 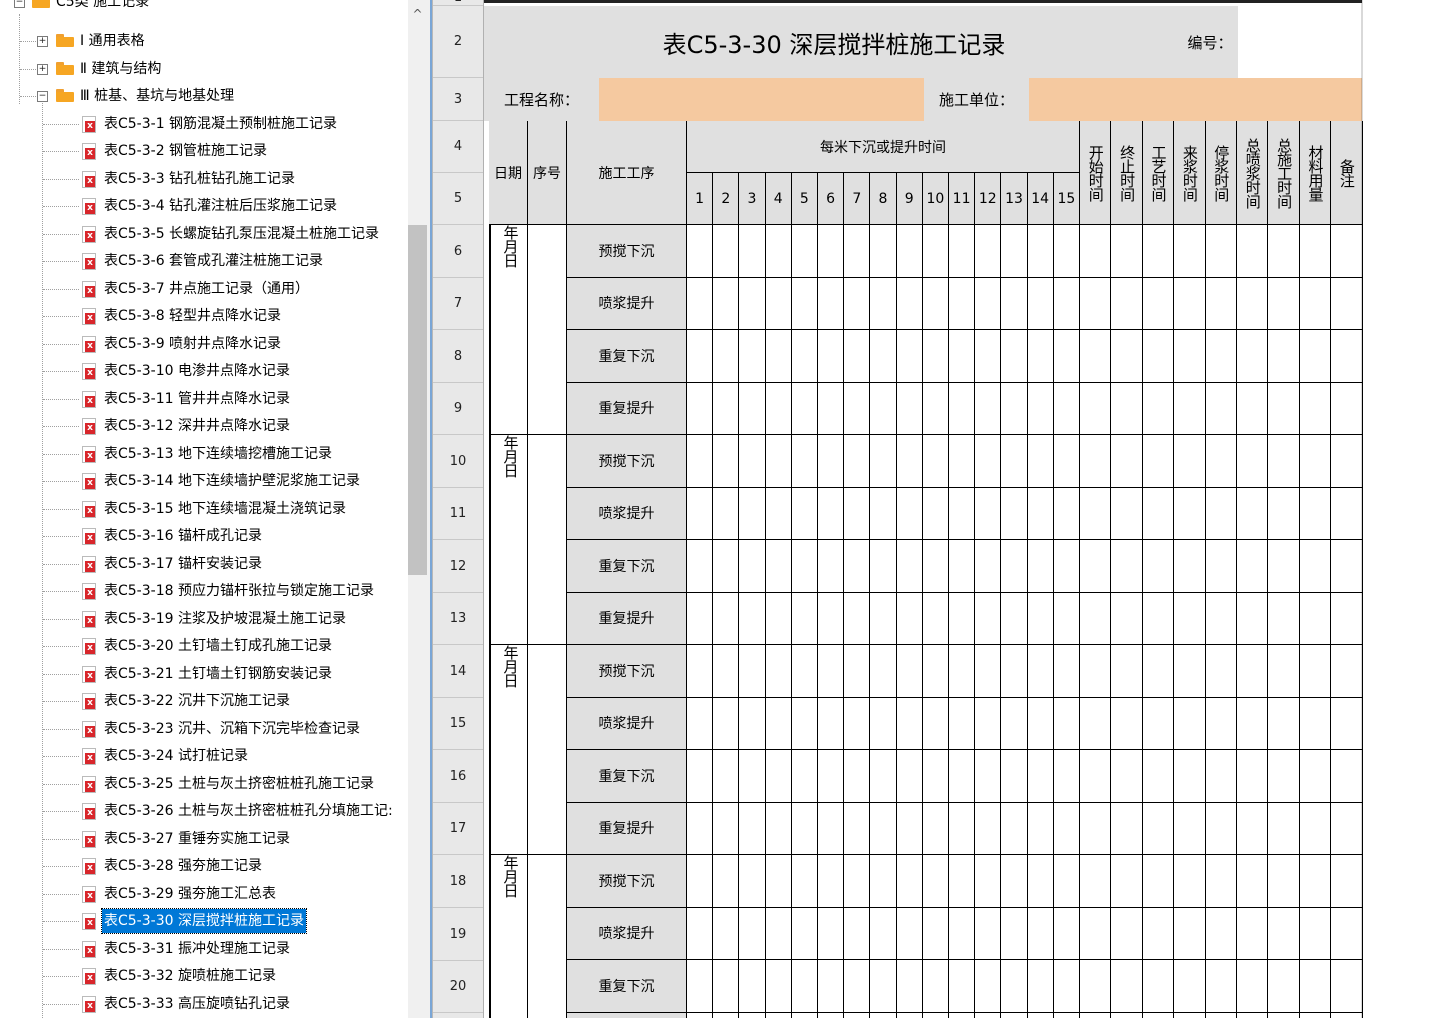 What do you see at coordinates (627, 408) in the screenshot?
I see `process-step: 重复提升` at bounding box center [627, 408].